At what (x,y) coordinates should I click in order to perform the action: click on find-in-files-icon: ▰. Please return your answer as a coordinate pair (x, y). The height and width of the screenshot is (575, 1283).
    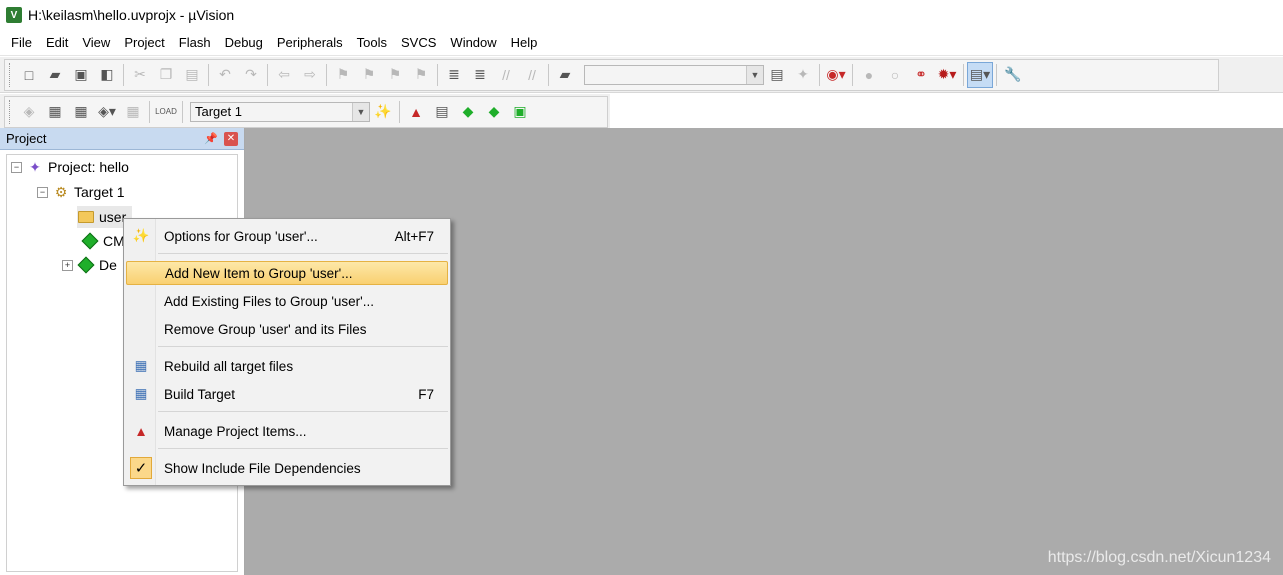
    Looking at the image, I should click on (565, 75).